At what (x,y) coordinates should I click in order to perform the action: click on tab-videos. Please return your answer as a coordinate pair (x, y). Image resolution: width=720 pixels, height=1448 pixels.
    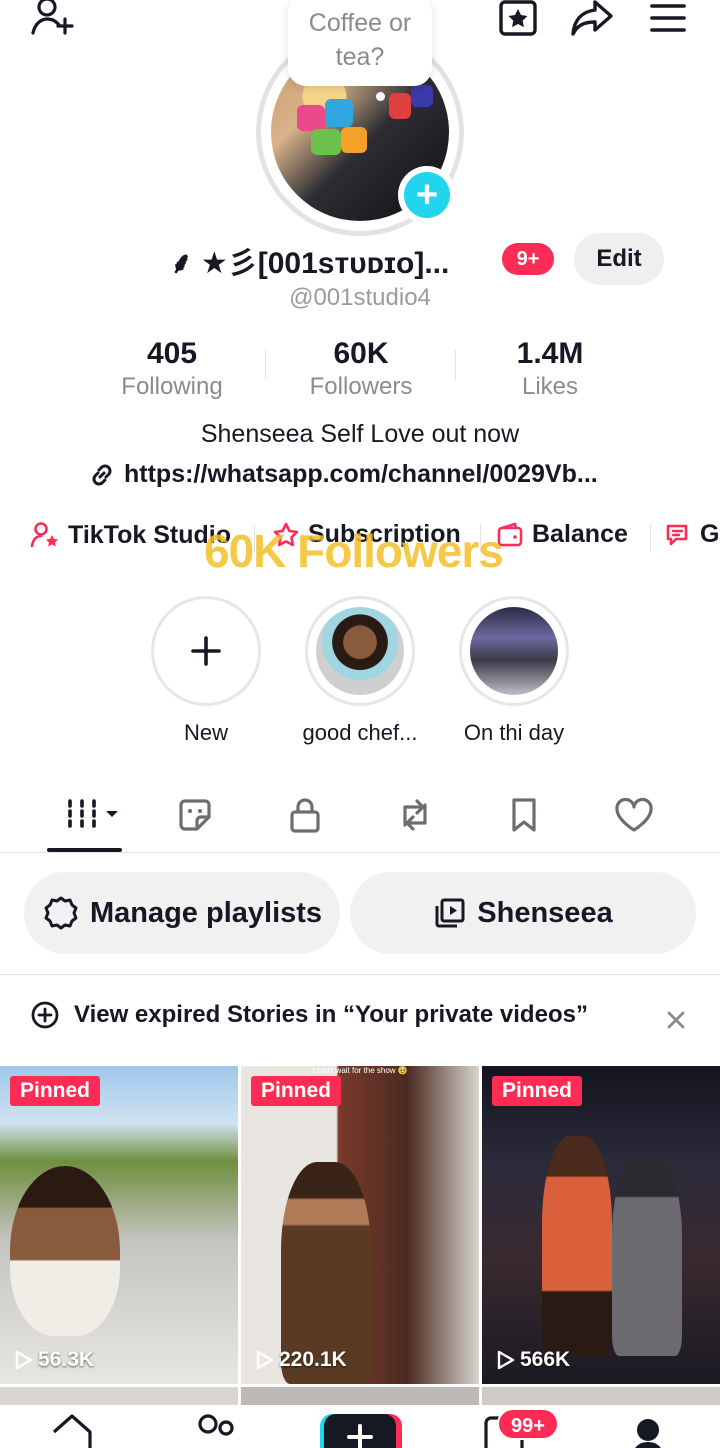
    Looking at the image, I should click on (92, 815).